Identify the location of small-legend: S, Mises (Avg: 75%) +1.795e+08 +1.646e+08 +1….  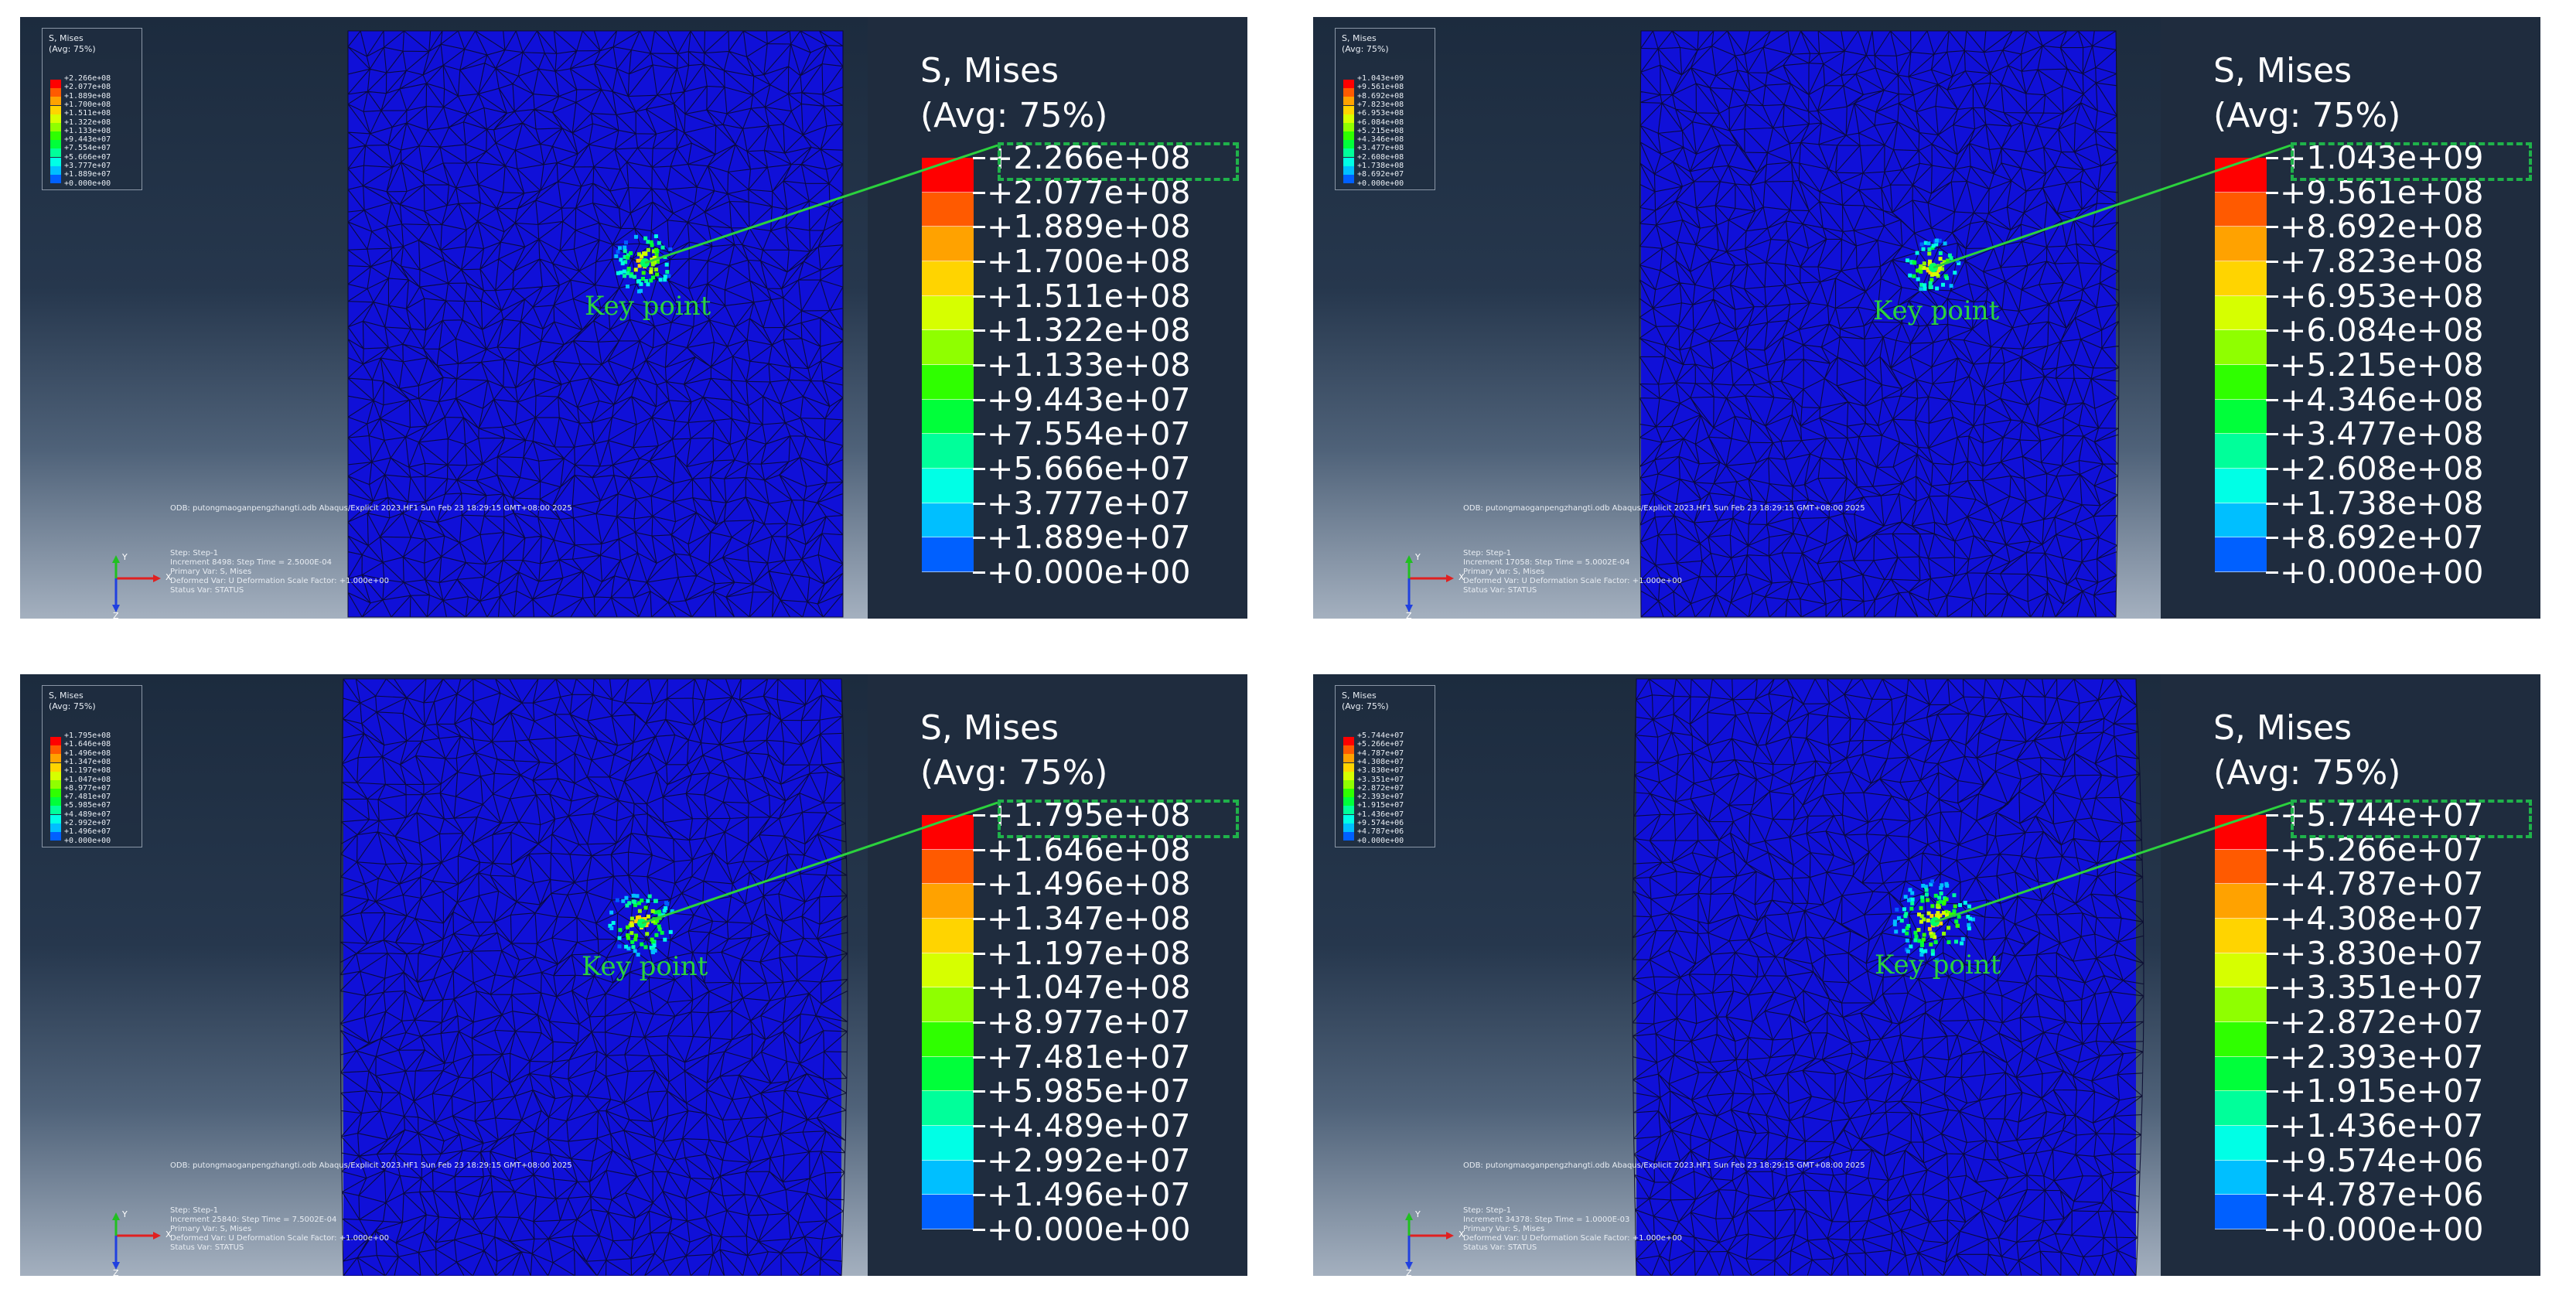
(92, 766).